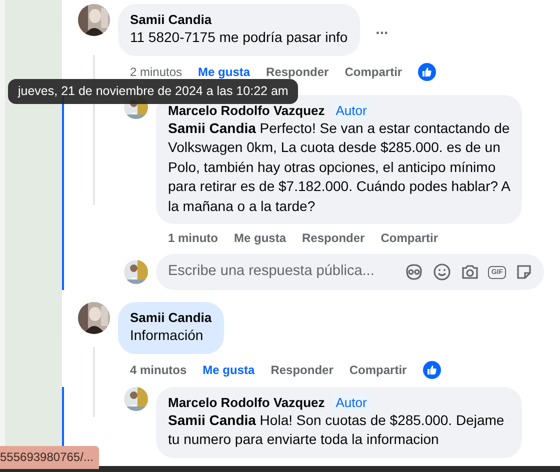  I want to click on comment-text: Información, so click(167, 335).